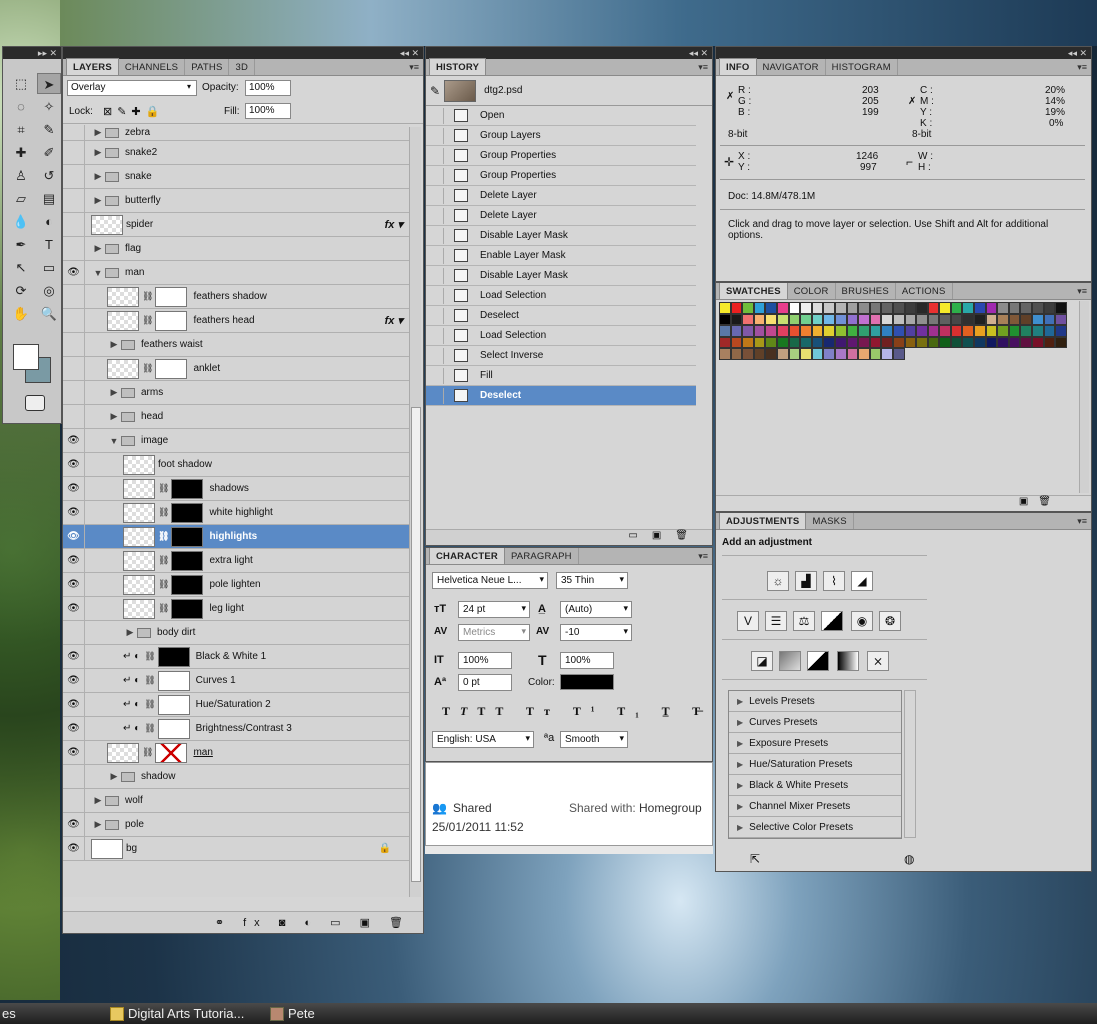 This screenshot has width=1097, height=1024. Describe the element at coordinates (762, 661) in the screenshot. I see `invert-icon: ◪` at that location.